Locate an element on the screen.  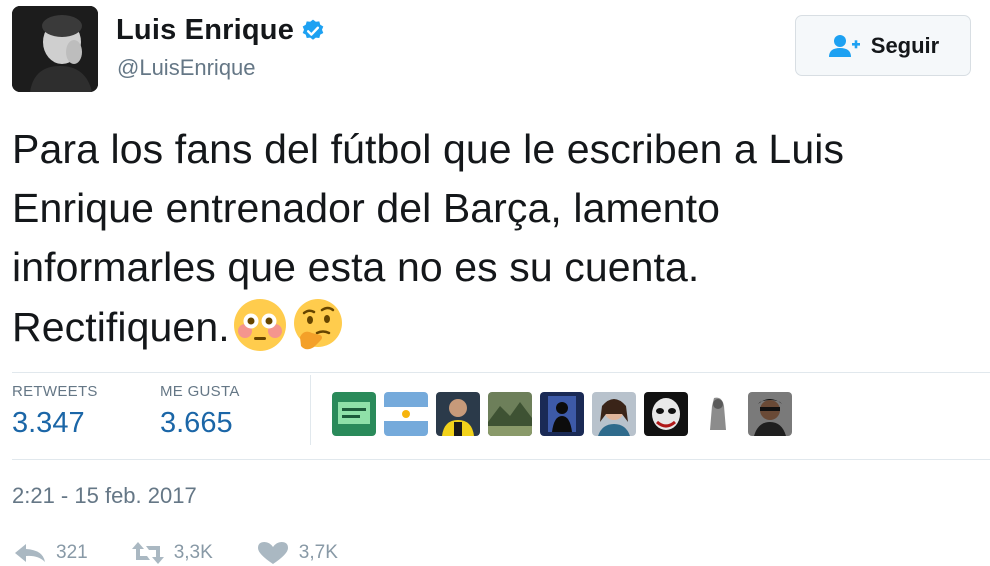
tweet-text-line: Rectifiquen. is located at coordinates (121, 327).